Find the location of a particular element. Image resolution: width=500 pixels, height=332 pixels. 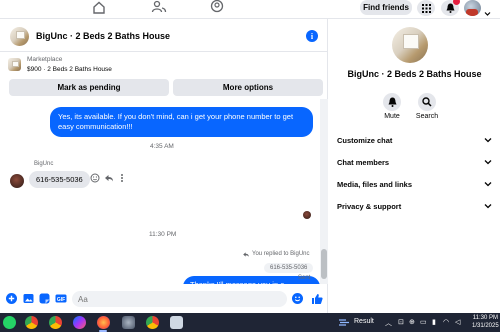

clock-date: 1/31/2025 is located at coordinates (485, 325).